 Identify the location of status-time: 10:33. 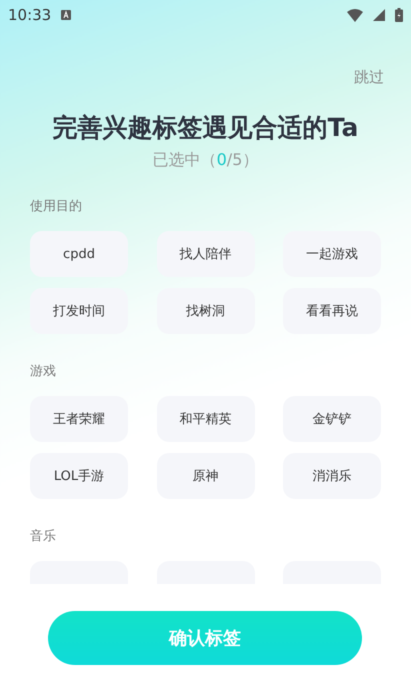
(30, 15).